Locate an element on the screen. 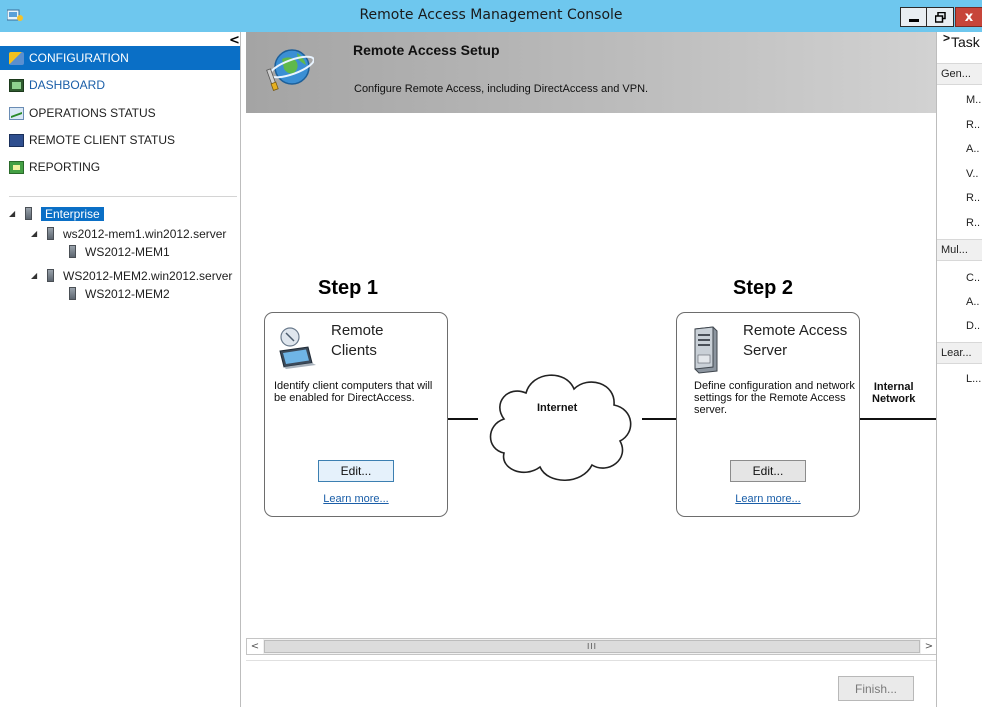  tree-node-server-2: ◢ WS2012-MEM2.win2012.server is located at coordinates (131, 275).